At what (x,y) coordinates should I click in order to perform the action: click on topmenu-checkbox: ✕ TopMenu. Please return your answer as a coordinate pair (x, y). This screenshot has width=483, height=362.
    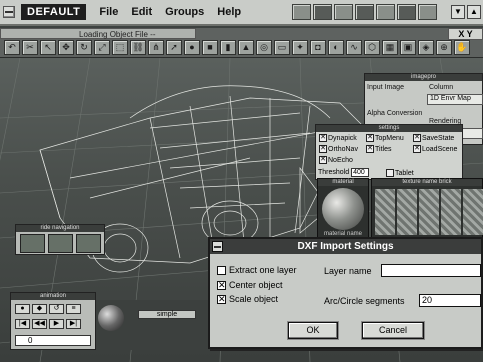
    Looking at the image, I should click on (385, 138).